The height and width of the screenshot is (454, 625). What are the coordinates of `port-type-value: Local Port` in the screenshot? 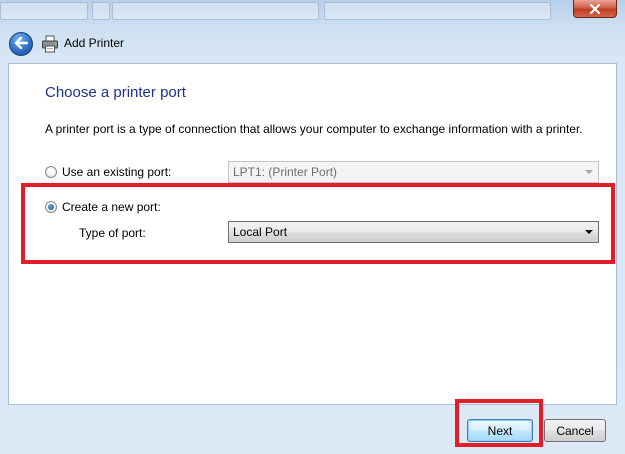 It's located at (260, 232).